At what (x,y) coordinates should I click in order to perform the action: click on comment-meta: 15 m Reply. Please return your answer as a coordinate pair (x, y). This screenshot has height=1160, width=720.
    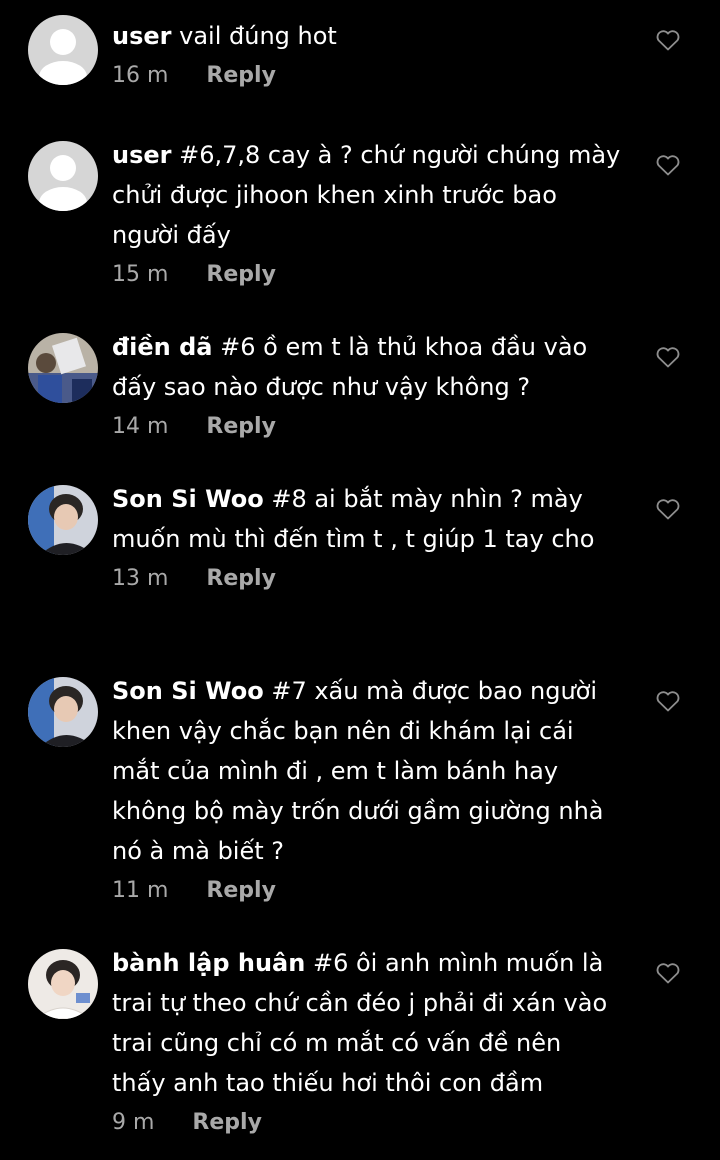
    Looking at the image, I should click on (367, 275).